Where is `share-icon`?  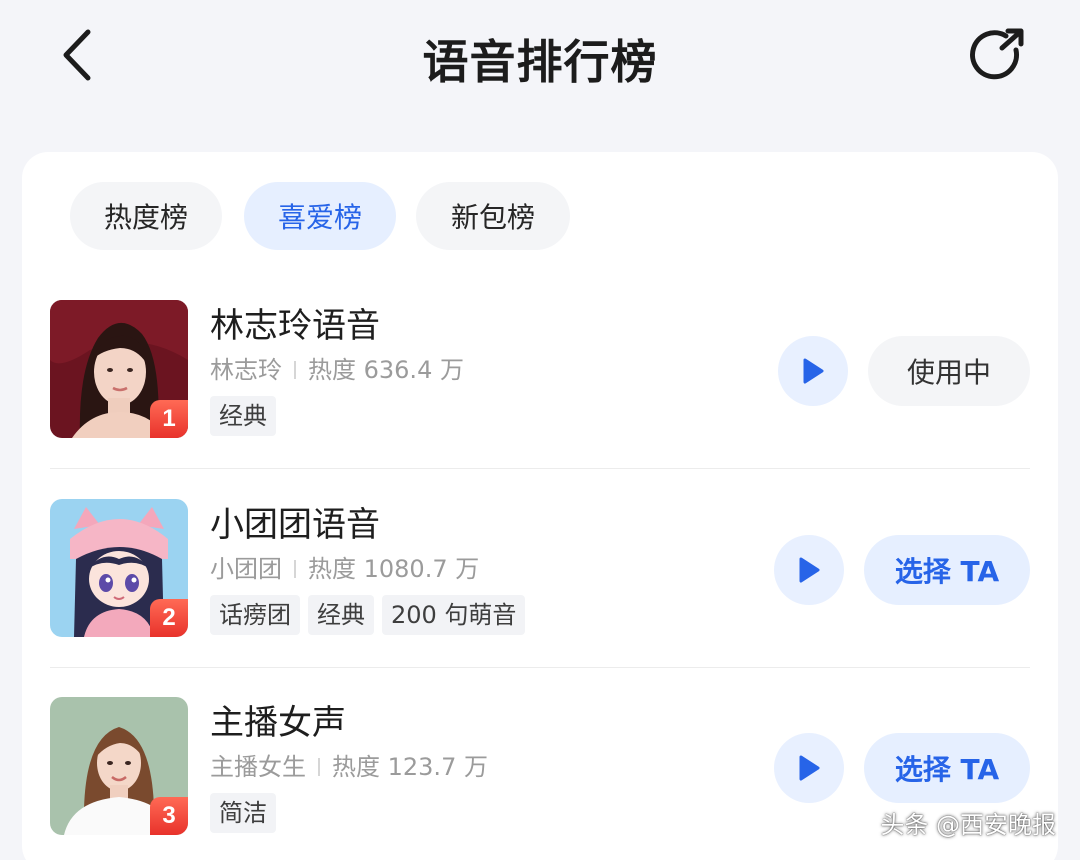
share-icon is located at coordinates (997, 54).